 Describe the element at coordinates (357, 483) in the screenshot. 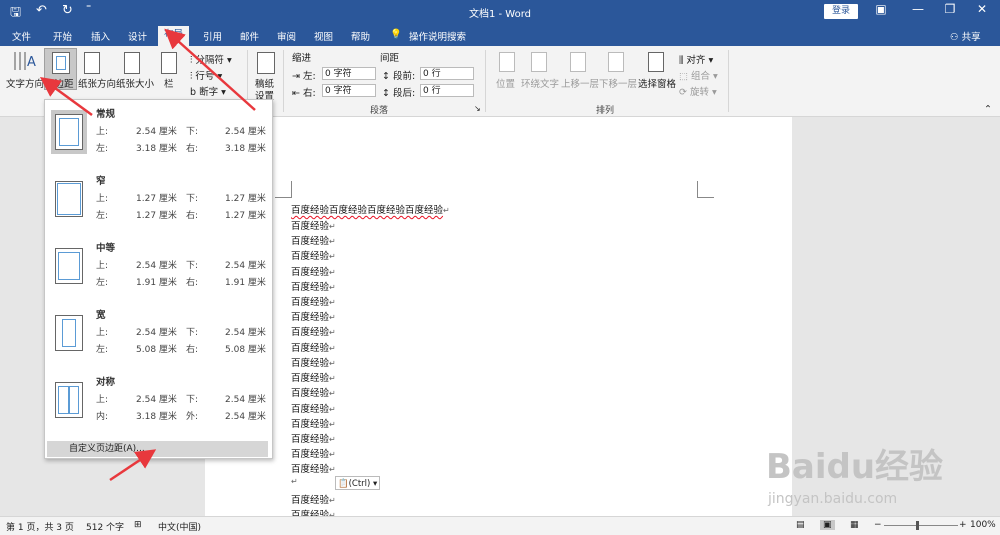

I see `paste-options-button: 📋(Ctrl) ▾` at that location.